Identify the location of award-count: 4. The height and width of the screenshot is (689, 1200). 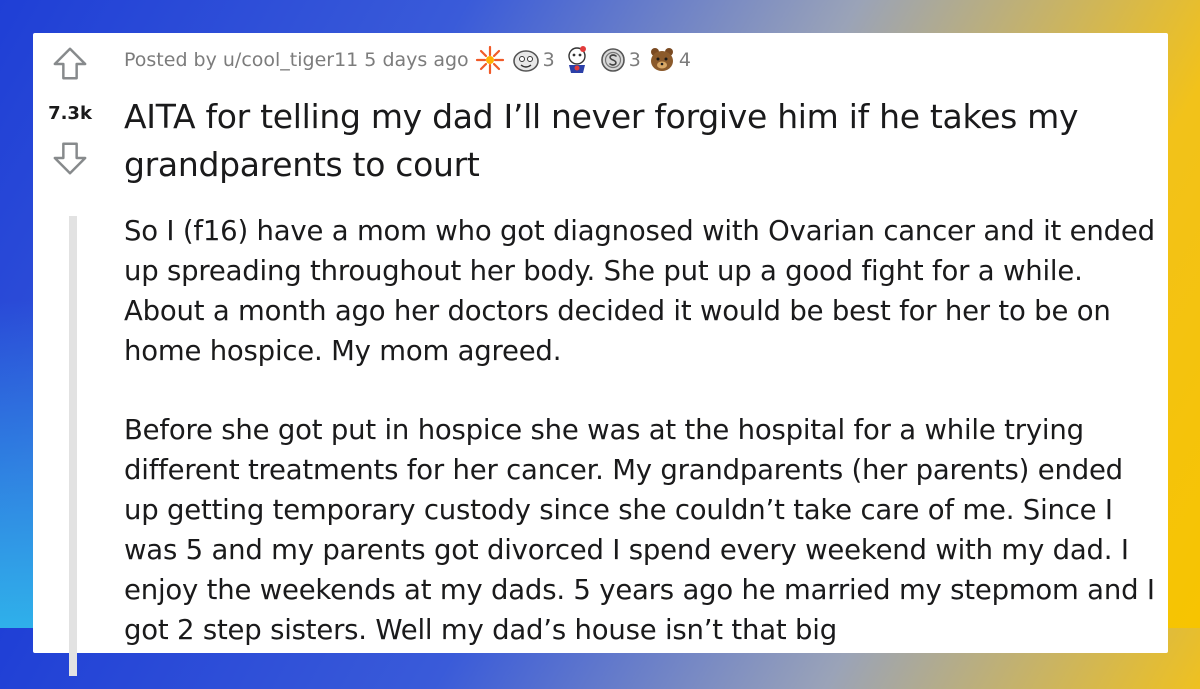
(684, 60).